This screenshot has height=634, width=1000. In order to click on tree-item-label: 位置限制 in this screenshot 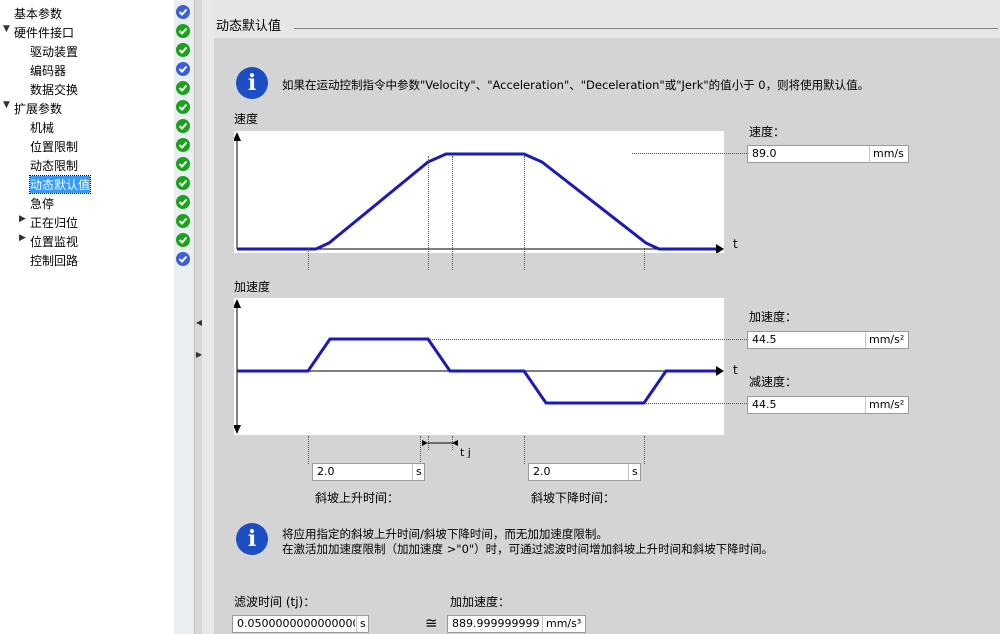, I will do `click(54, 147)`.